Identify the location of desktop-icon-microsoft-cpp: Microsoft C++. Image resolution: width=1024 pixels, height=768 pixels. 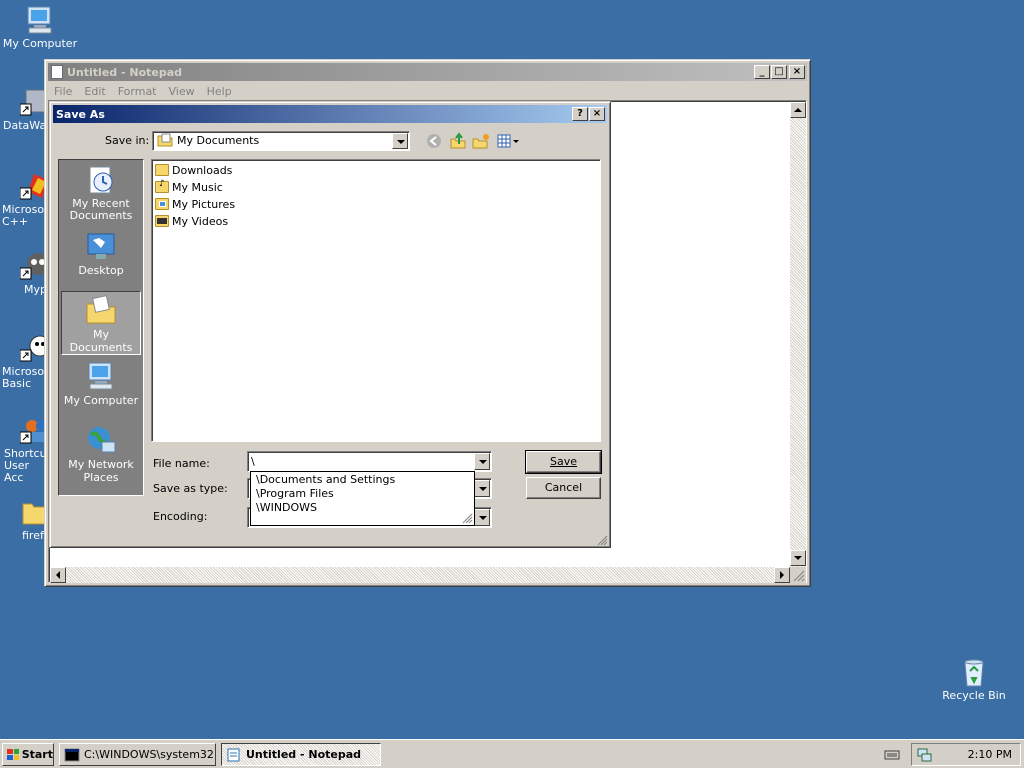
(23, 199).